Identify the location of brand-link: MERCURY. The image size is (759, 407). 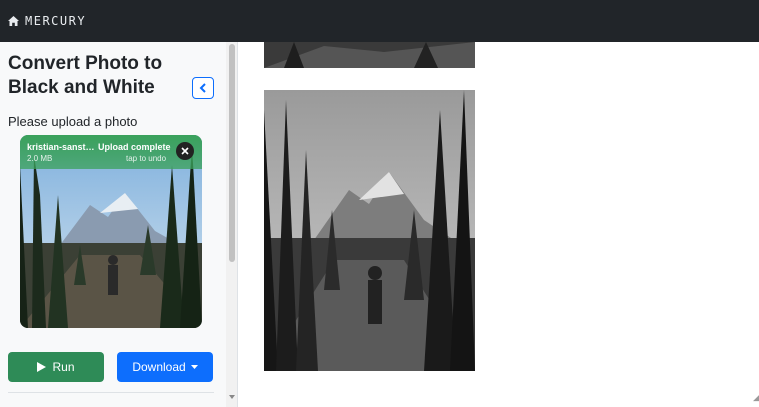
(47, 21).